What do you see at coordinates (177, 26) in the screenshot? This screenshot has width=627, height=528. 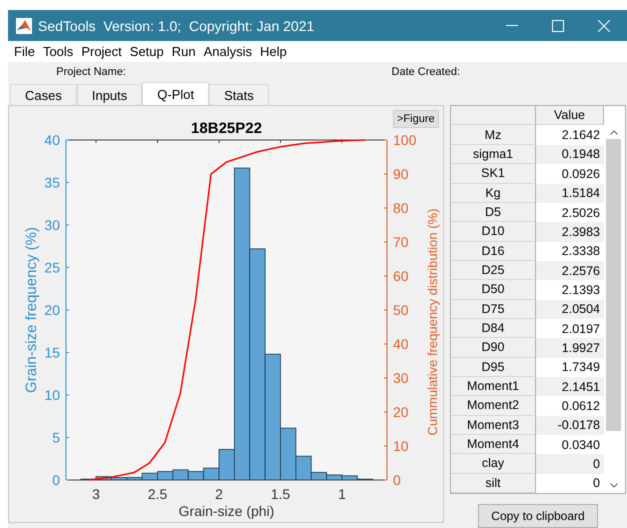 I see `window-title: SedTools Version: 1.0; Copyright: Jan 2021` at bounding box center [177, 26].